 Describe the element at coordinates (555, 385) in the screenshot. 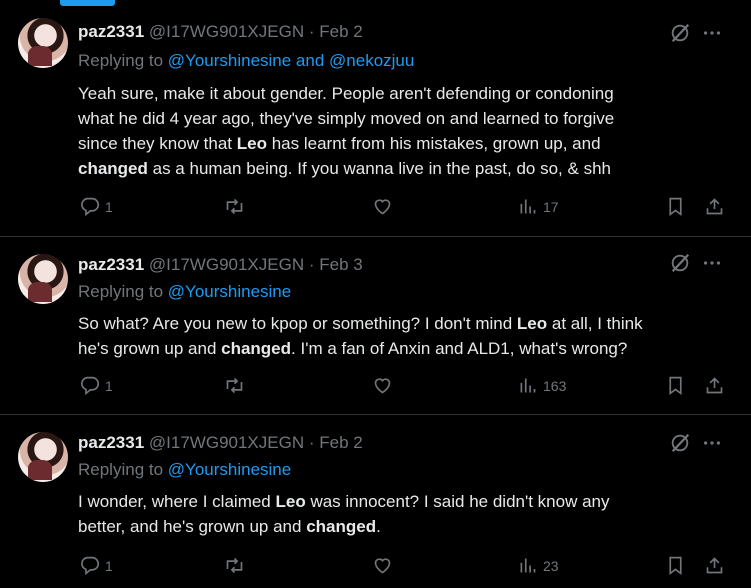

I see `views-count: 163` at that location.